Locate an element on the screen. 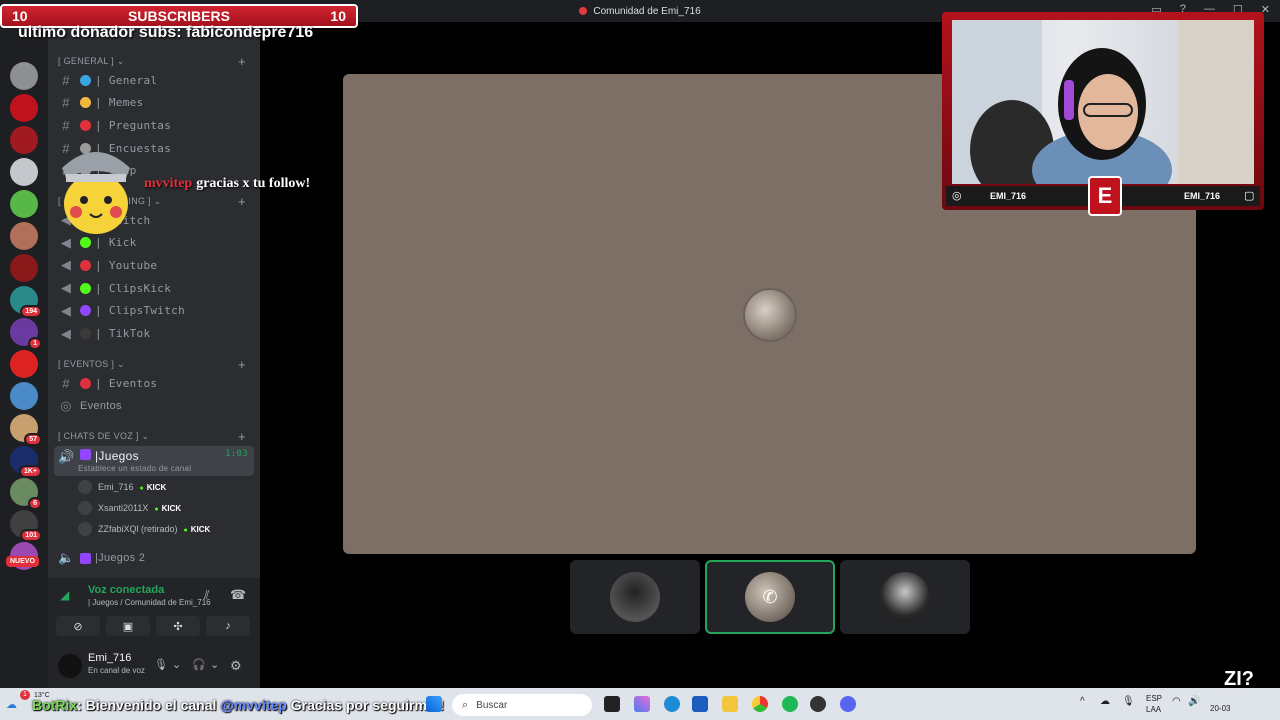  chevron-up-icon: ^ is located at coordinates (1082, 701).